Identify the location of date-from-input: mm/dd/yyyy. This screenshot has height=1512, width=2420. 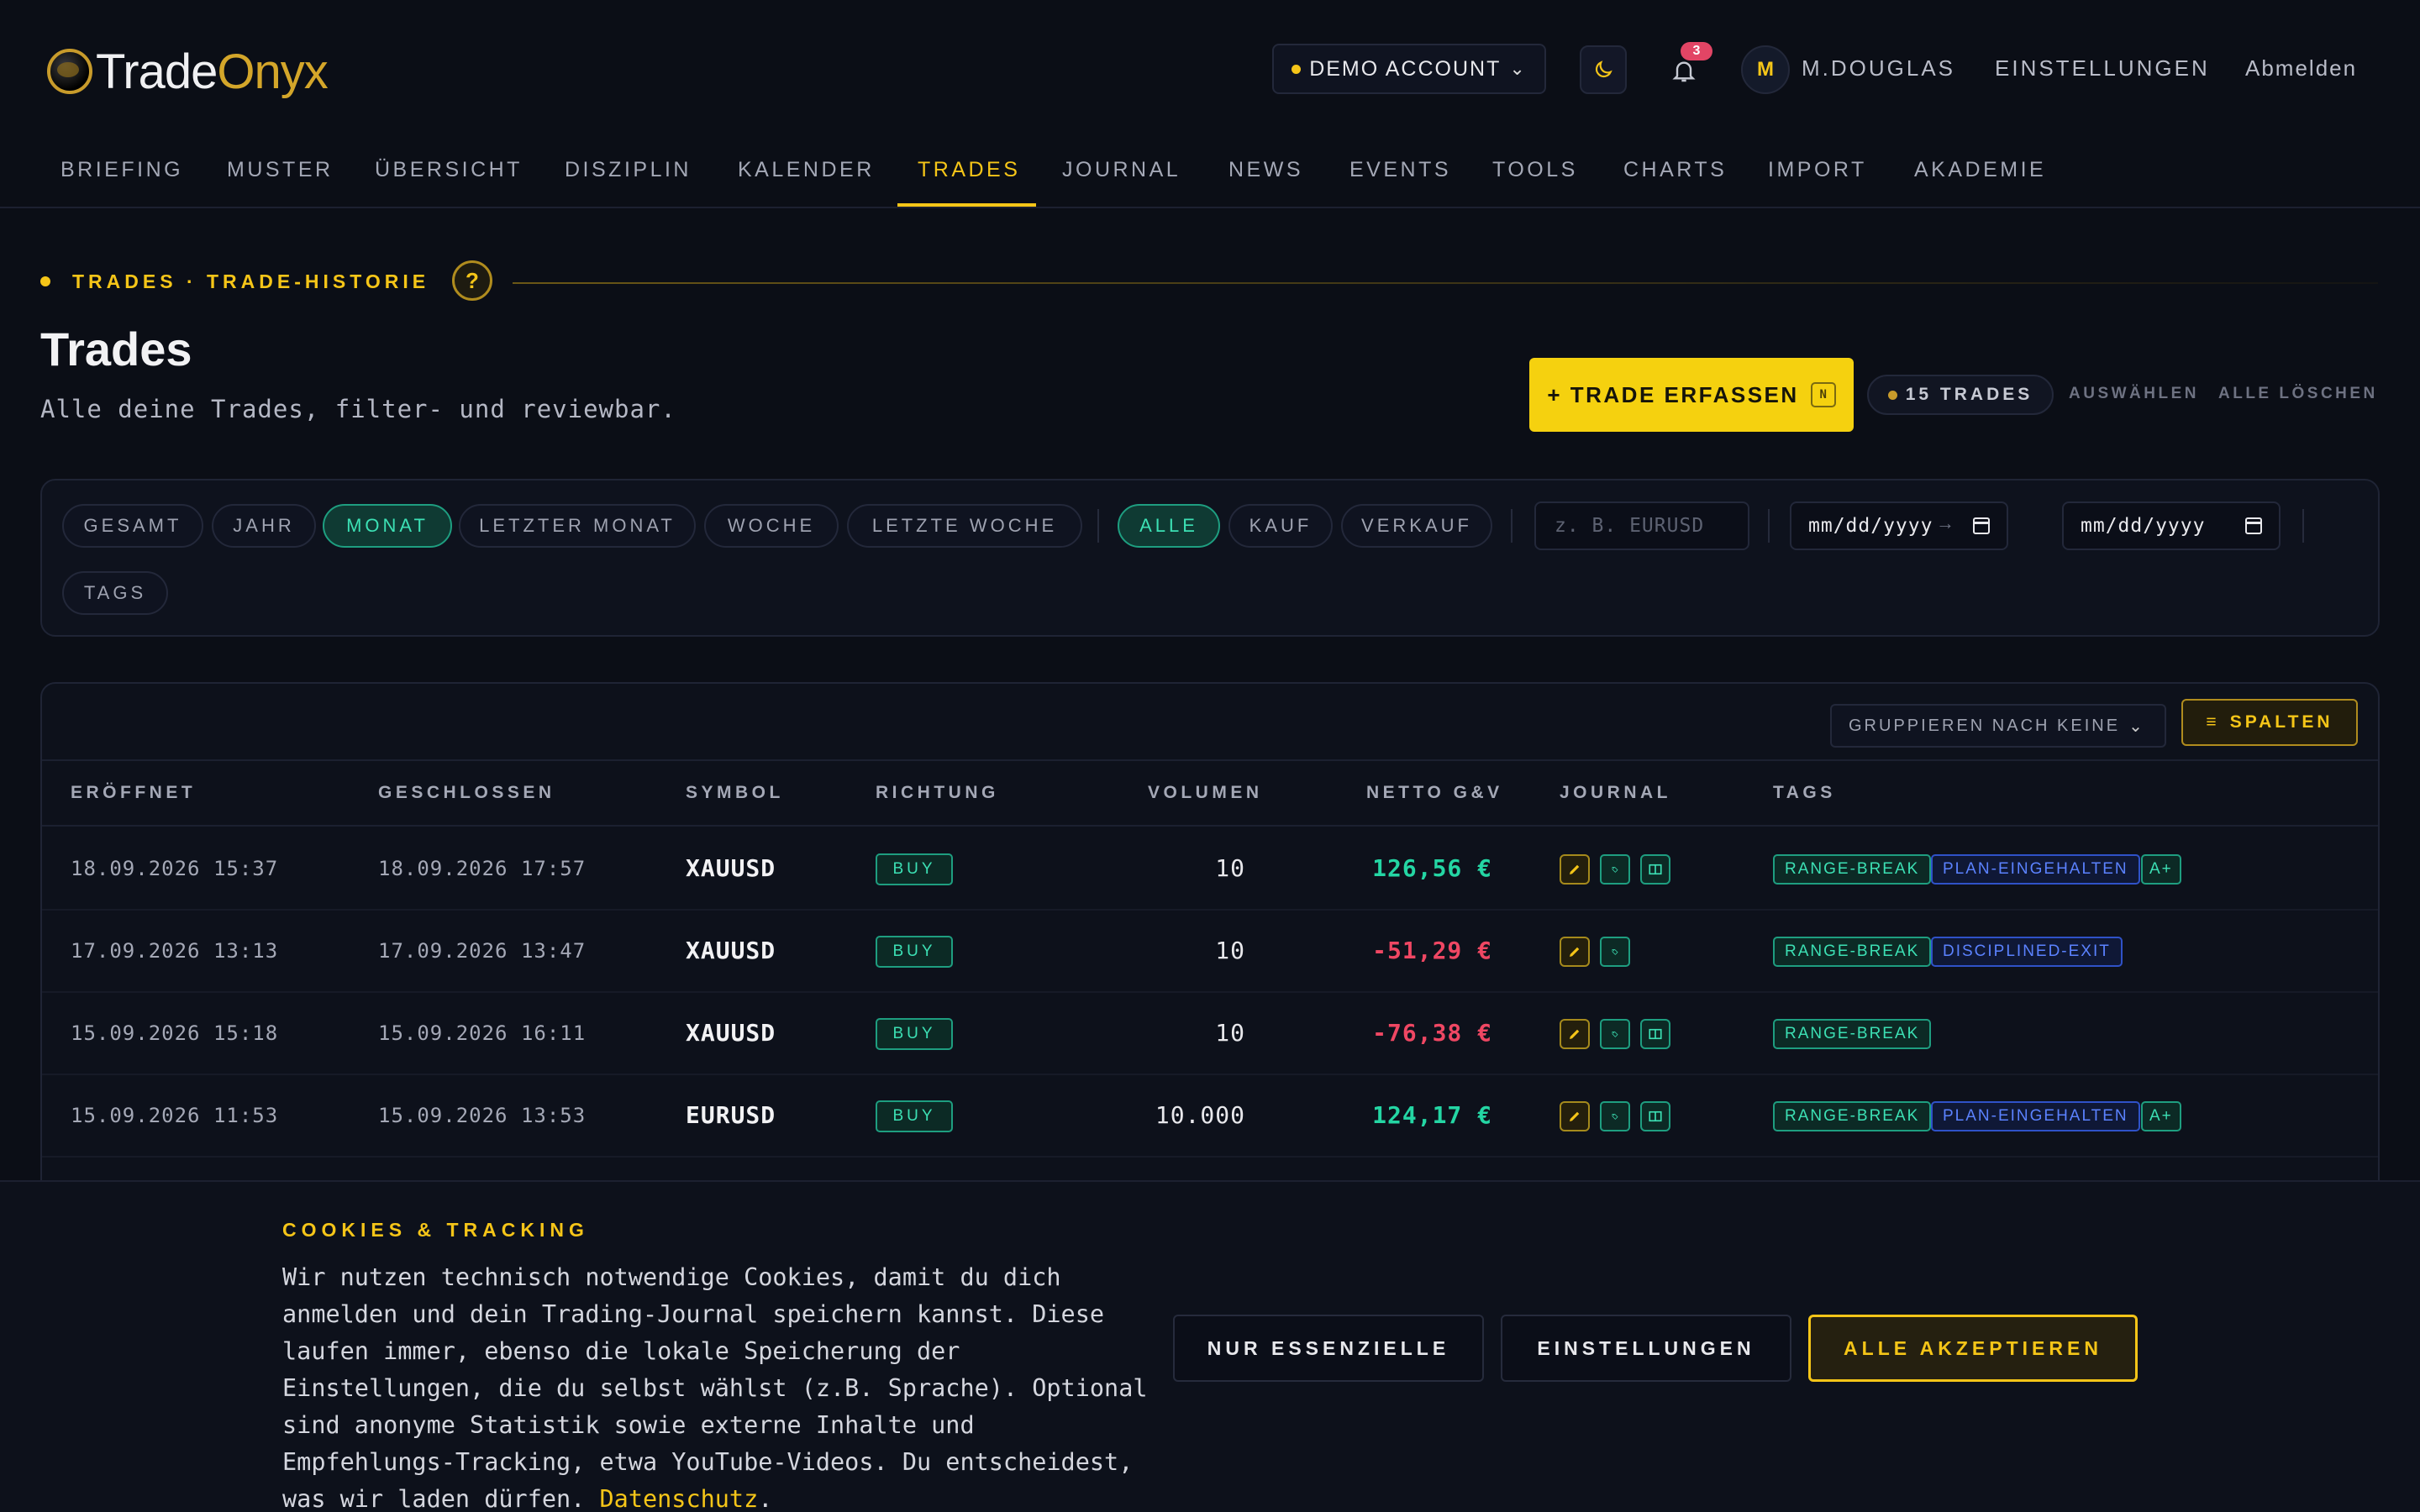
(1899, 525).